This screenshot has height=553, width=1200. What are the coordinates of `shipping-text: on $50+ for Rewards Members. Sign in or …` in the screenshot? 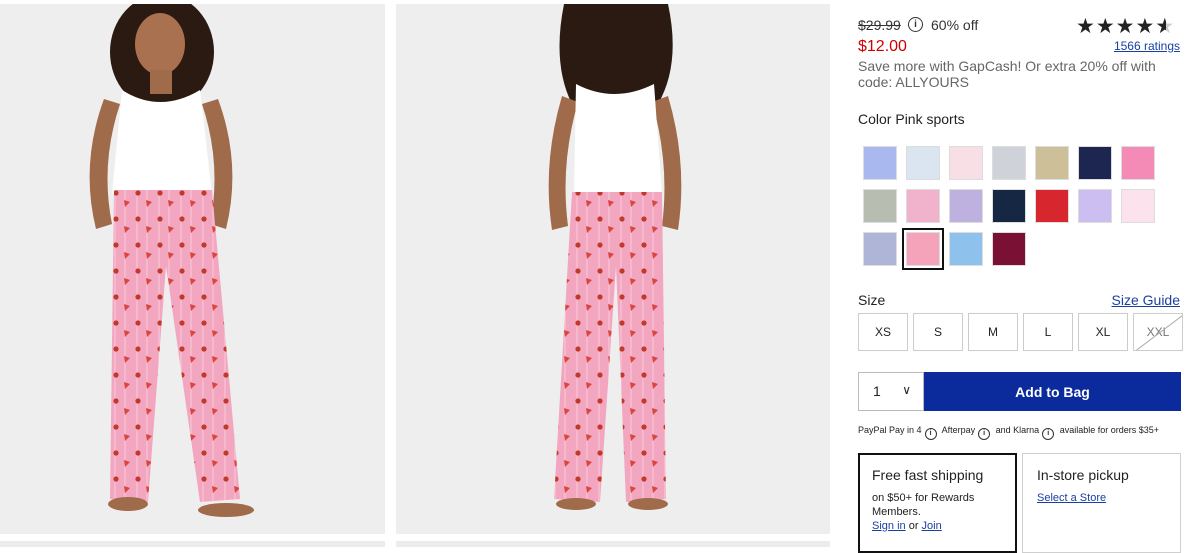 It's located at (937, 512).